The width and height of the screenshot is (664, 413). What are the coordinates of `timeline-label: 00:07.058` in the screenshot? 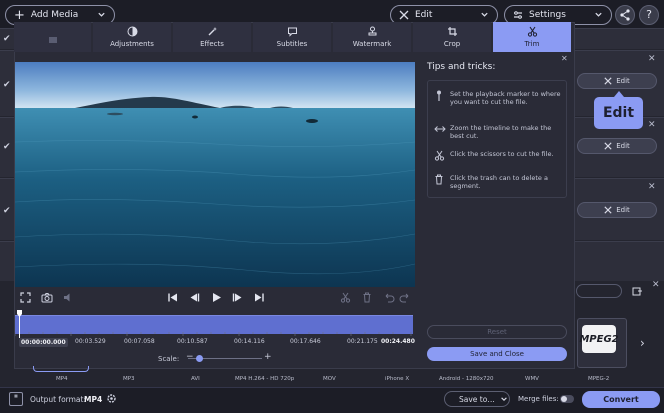 It's located at (139, 341).